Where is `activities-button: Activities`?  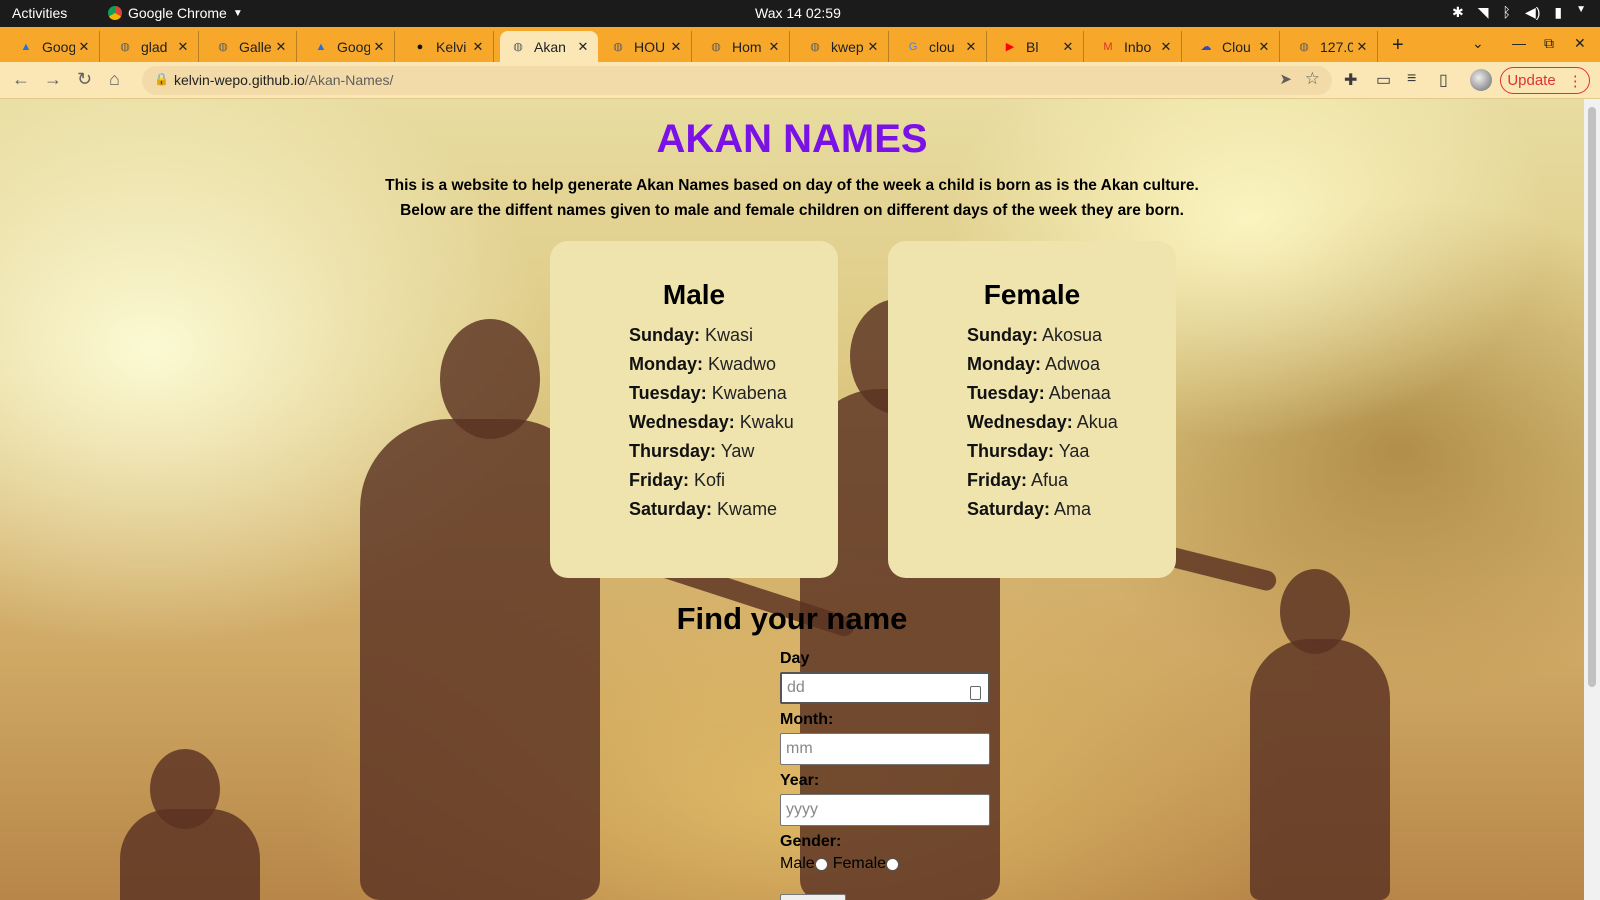
activities-button: Activities is located at coordinates (39, 13).